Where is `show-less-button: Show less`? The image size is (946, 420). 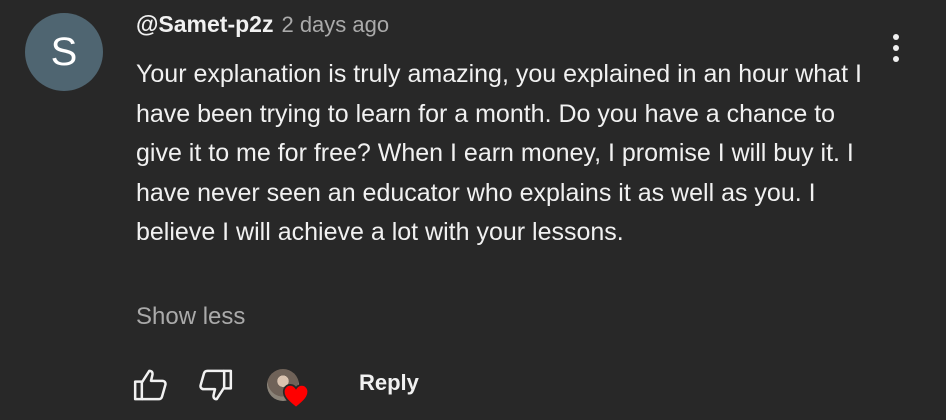 show-less-button: Show less is located at coordinates (190, 317).